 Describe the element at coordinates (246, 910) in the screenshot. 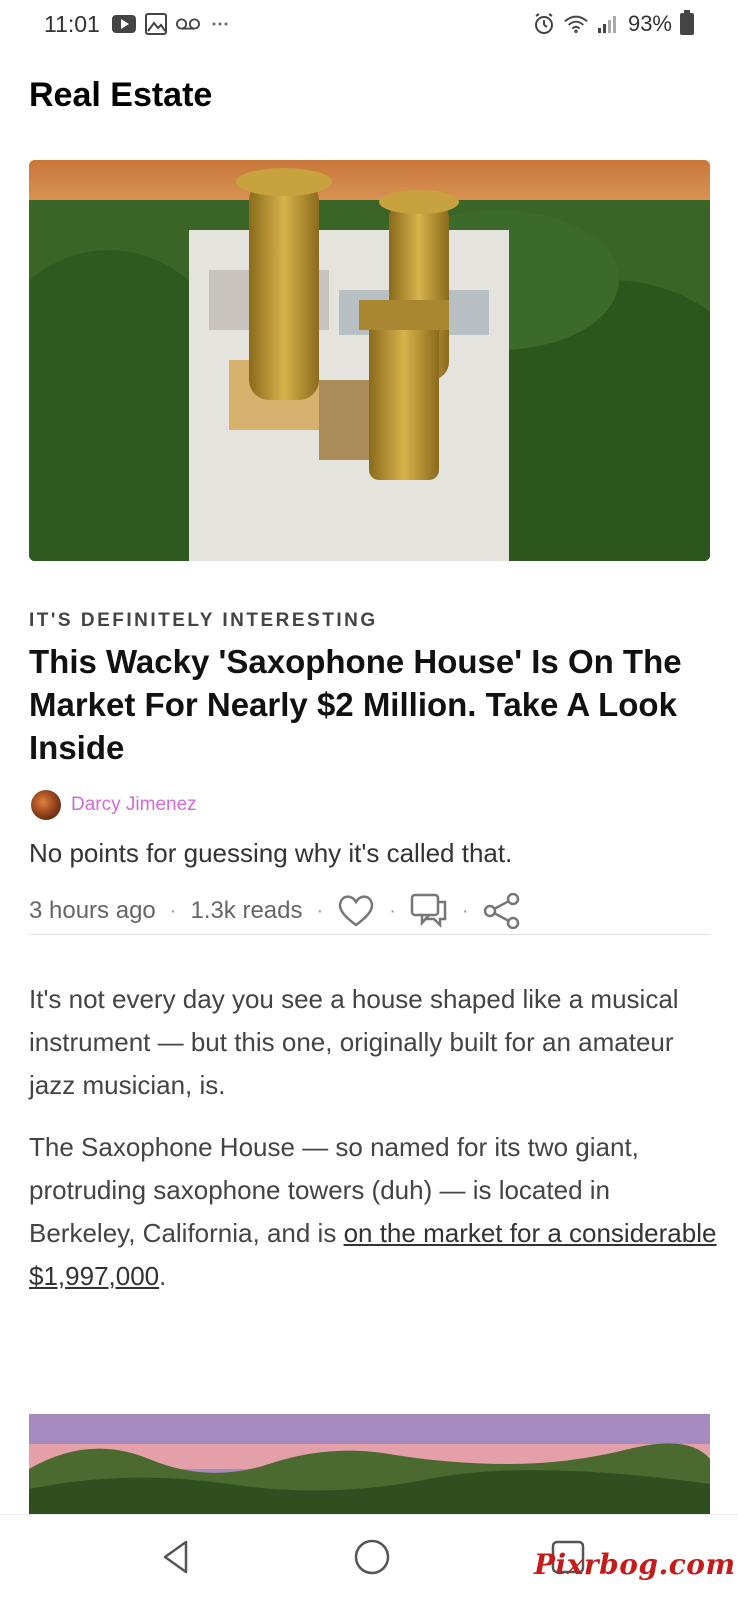

I see `read-count: 1.3k reads` at that location.